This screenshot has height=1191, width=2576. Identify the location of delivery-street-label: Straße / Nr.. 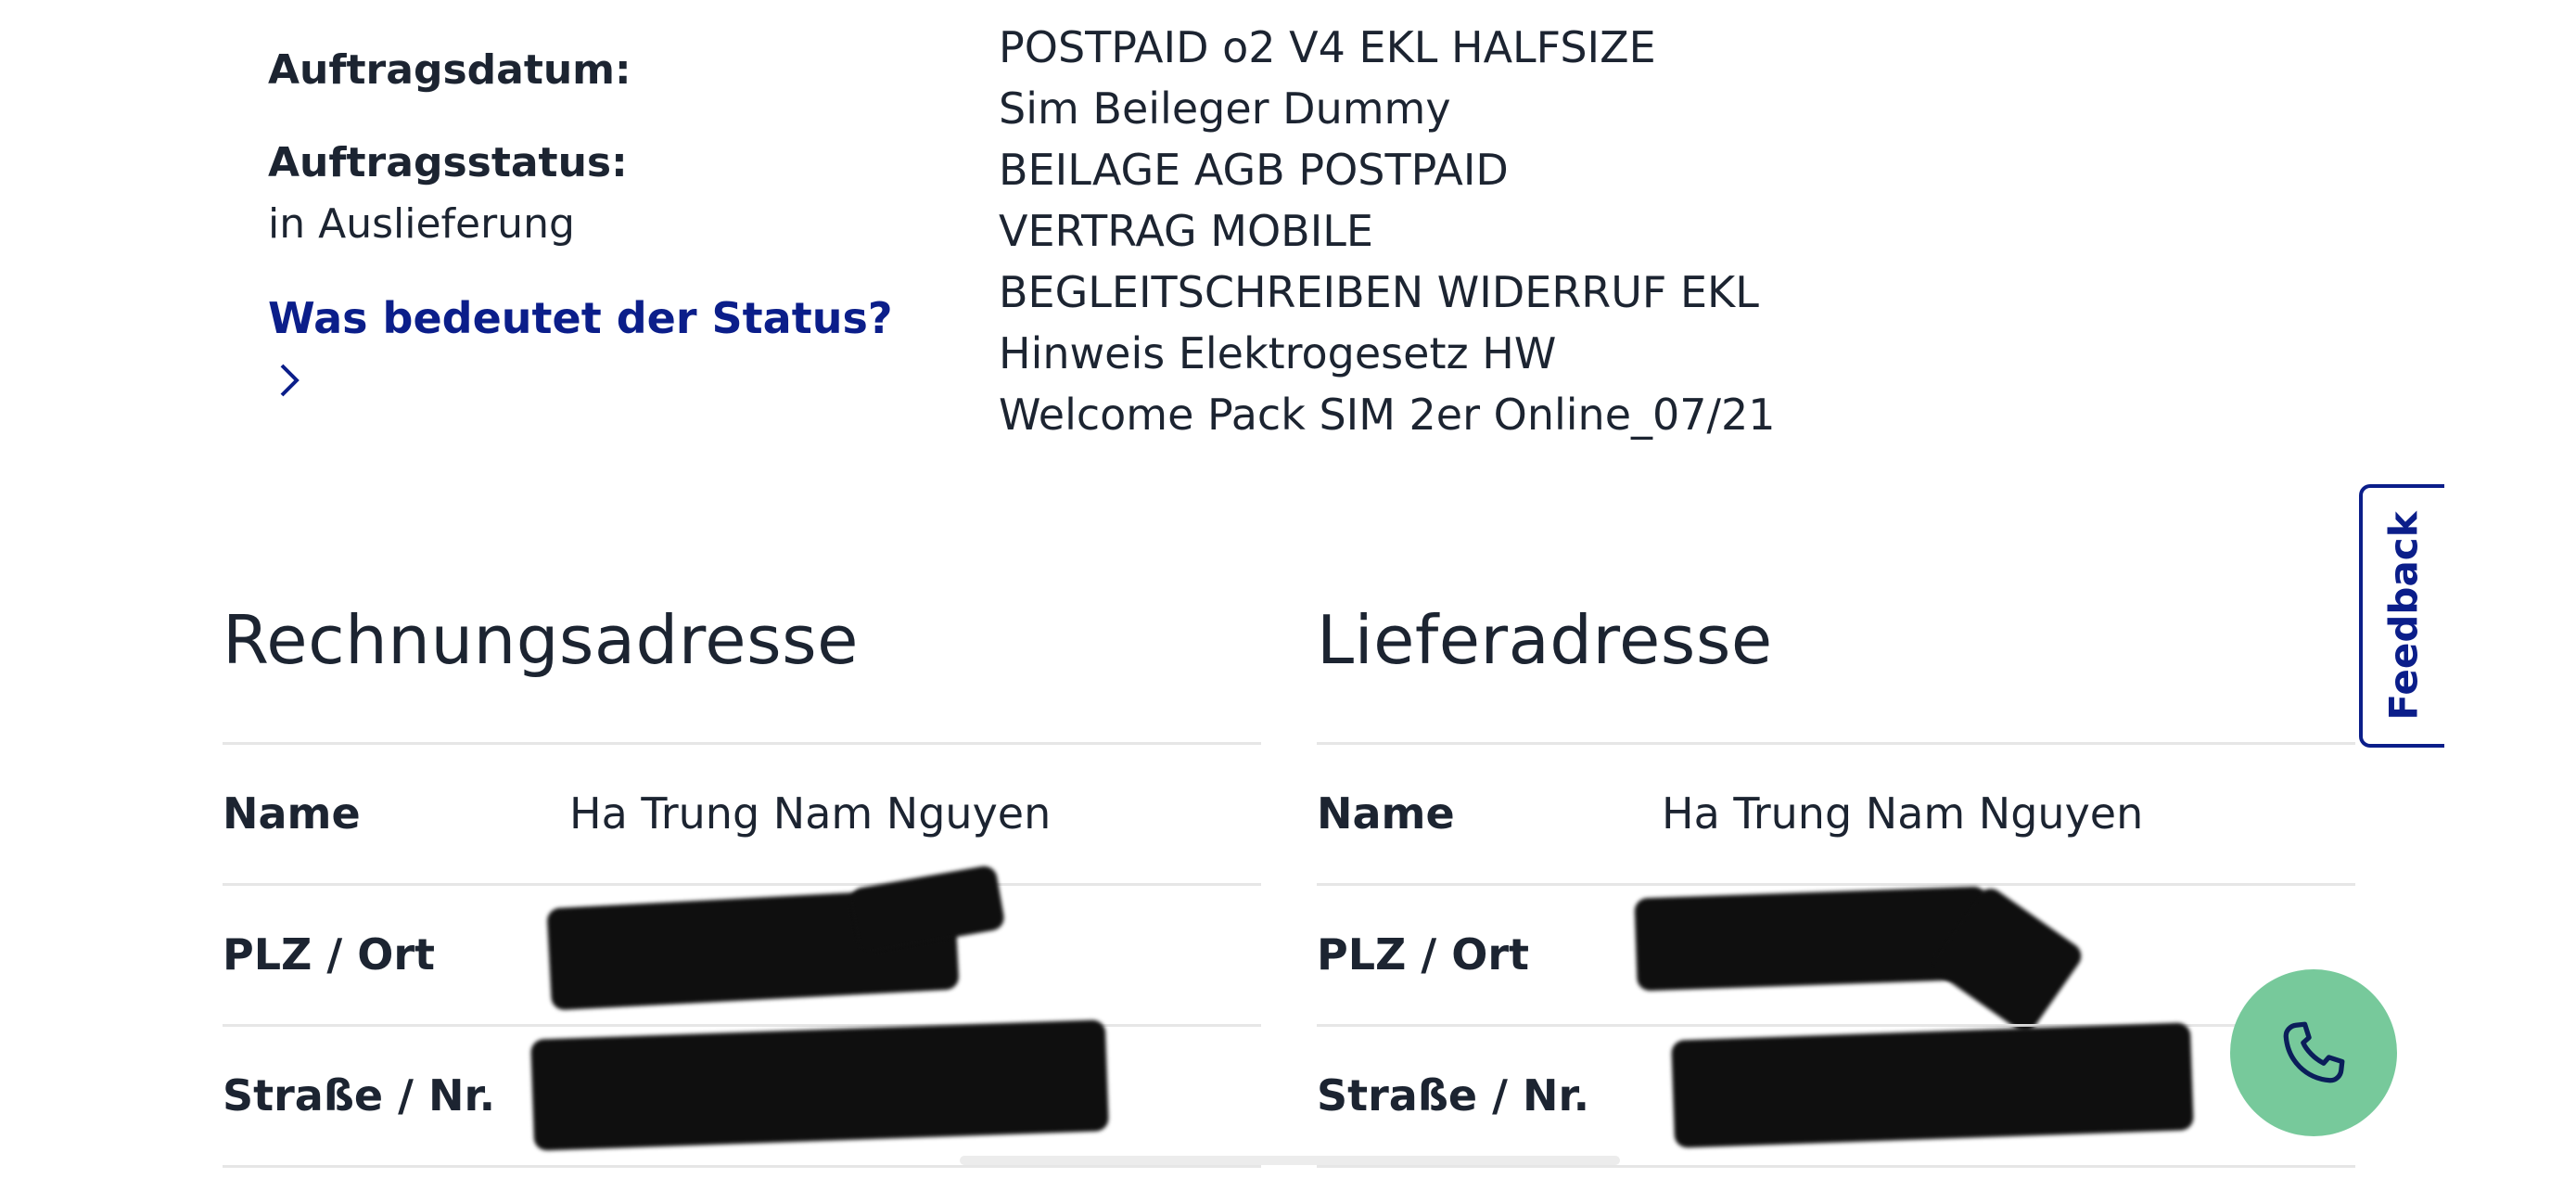
(1453, 1095).